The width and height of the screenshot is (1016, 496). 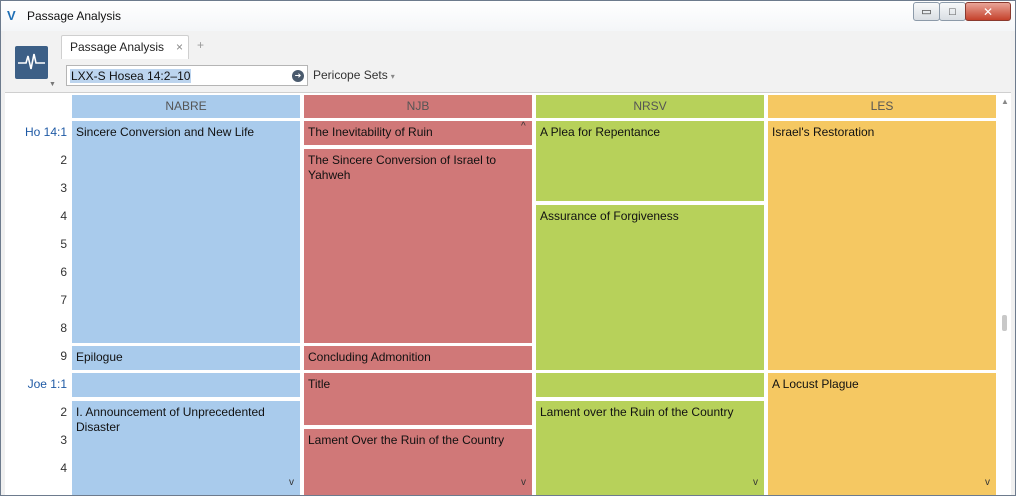 I want to click on verse-label-joe-1-1: Joe 1:1, so click(x=36, y=384).